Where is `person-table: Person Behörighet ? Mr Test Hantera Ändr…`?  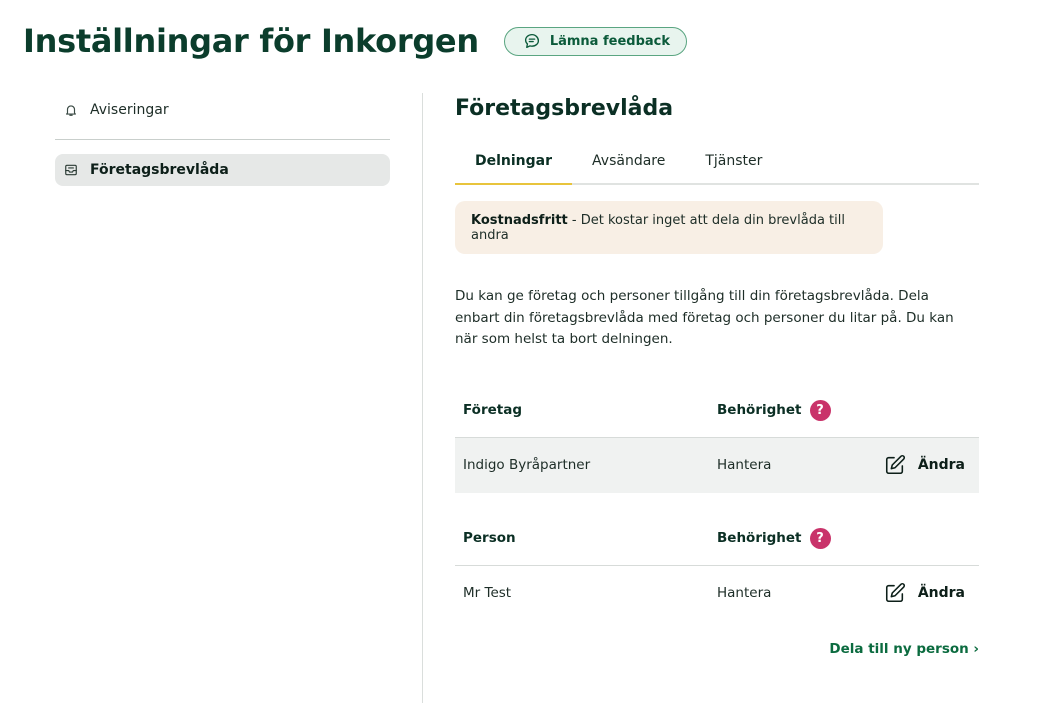
person-table: Person Behörighet ? Mr Test Hantera Ändr… is located at coordinates (717, 566).